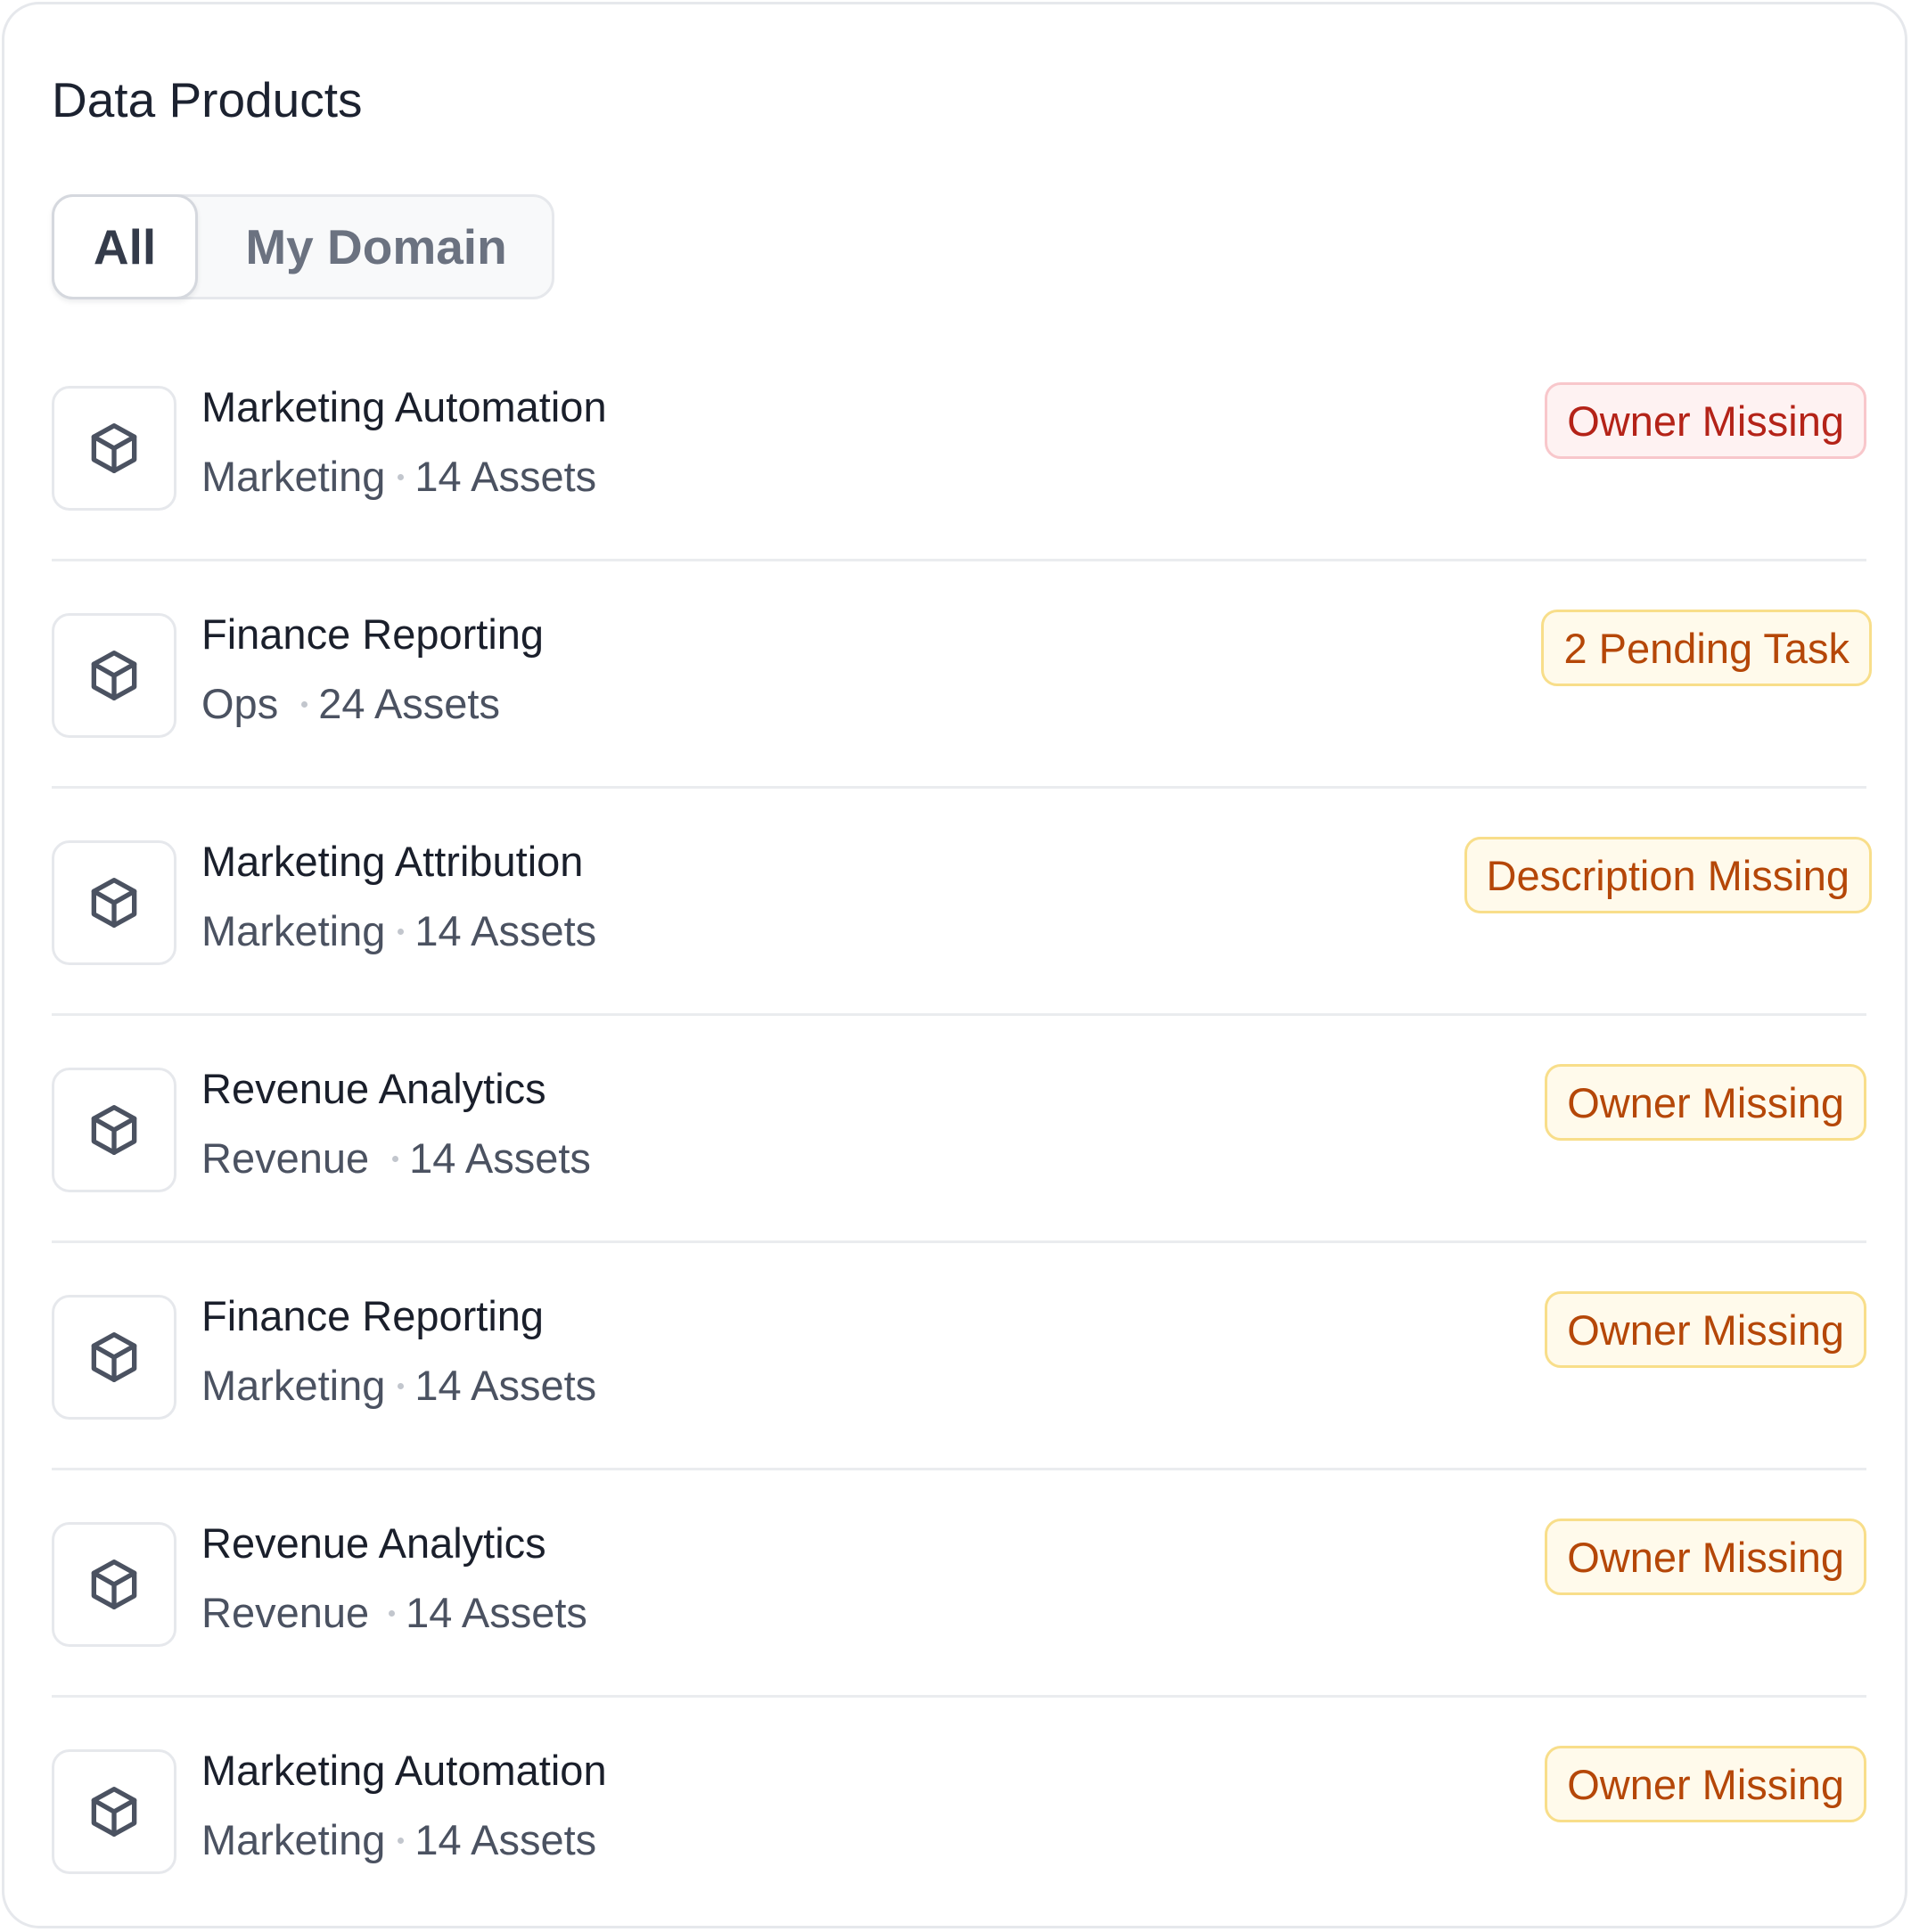 This screenshot has height=1932, width=1911. I want to click on status-badge: Description Missing, so click(1668, 875).